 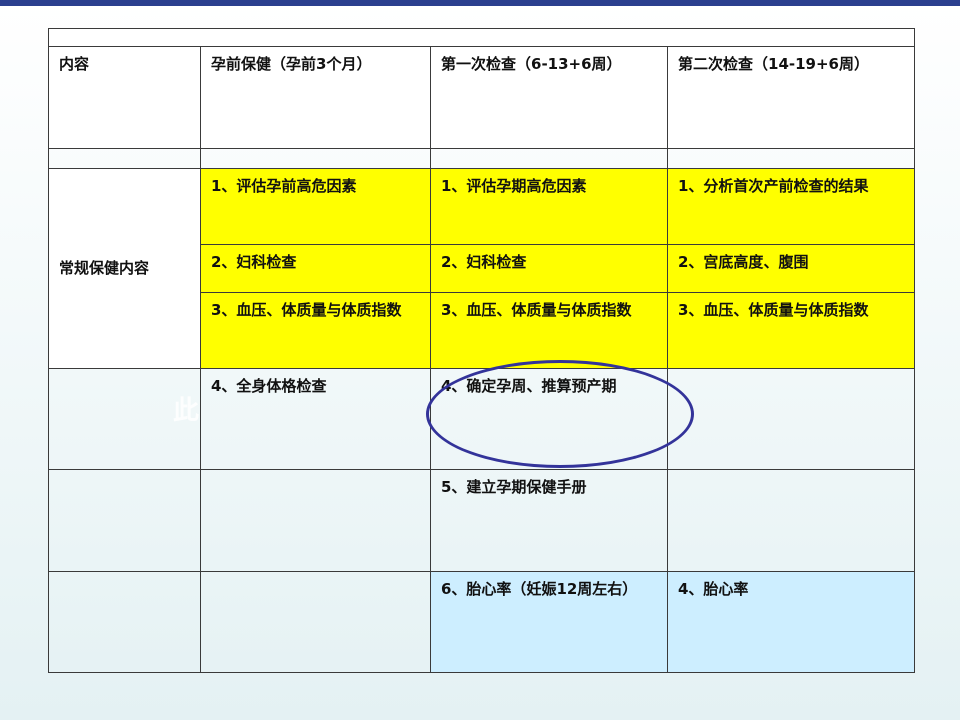 I want to click on header-content: 内容, so click(x=124, y=97).